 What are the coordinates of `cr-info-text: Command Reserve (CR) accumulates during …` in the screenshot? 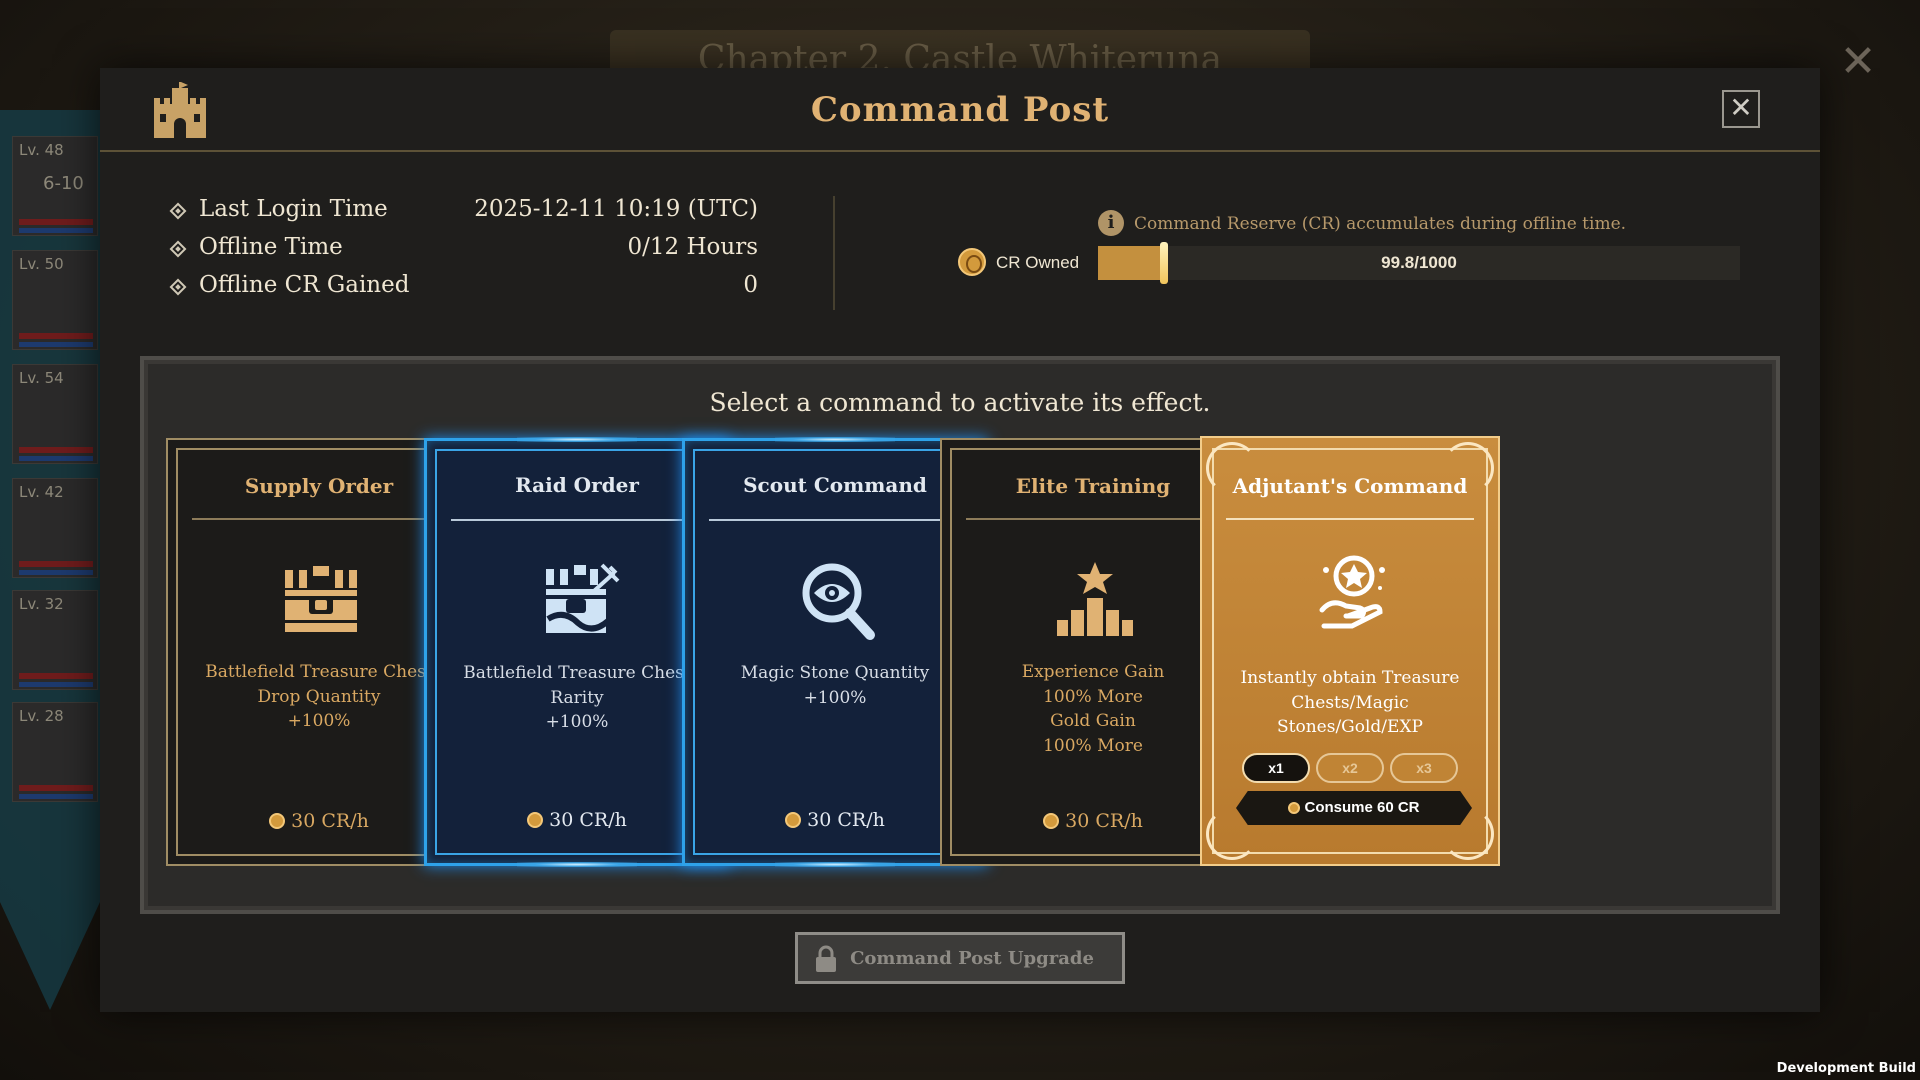 It's located at (1380, 224).